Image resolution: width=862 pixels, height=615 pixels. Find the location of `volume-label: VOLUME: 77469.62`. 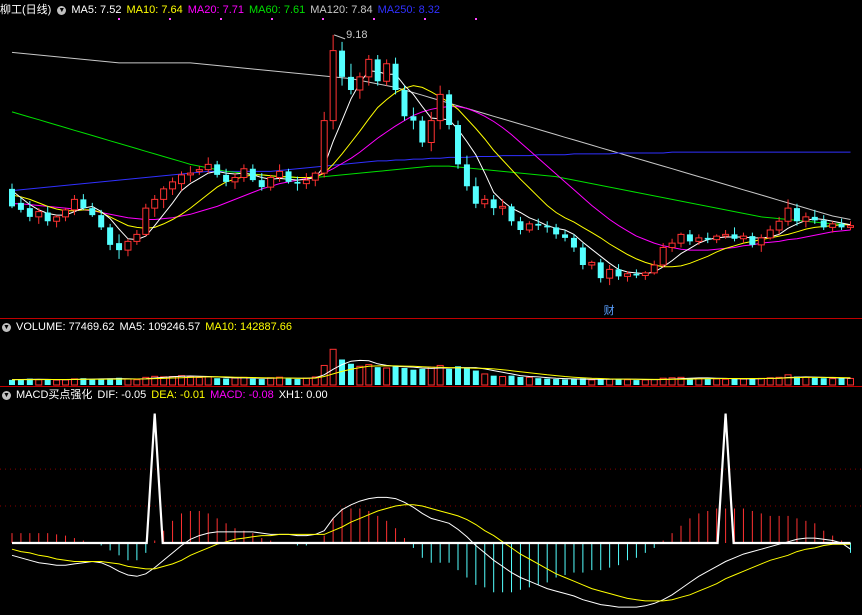

volume-label: VOLUME: 77469.62 is located at coordinates (65, 327).